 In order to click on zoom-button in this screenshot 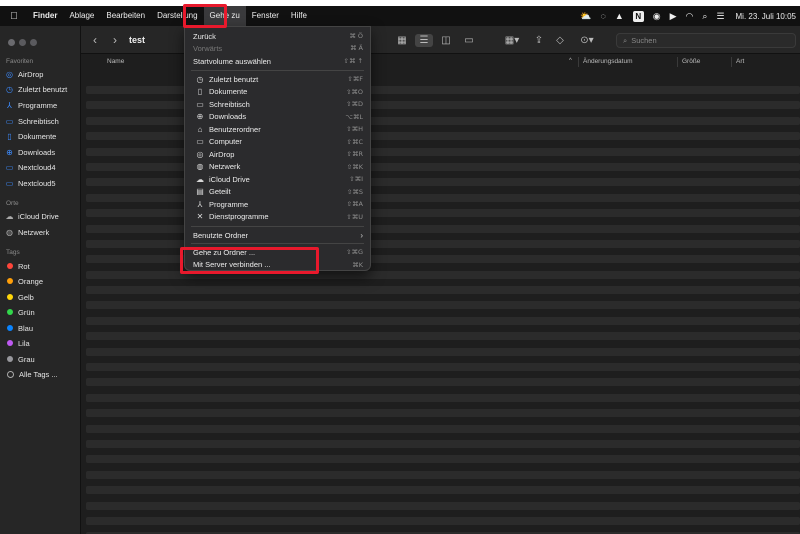, I will do `click(33, 42)`.